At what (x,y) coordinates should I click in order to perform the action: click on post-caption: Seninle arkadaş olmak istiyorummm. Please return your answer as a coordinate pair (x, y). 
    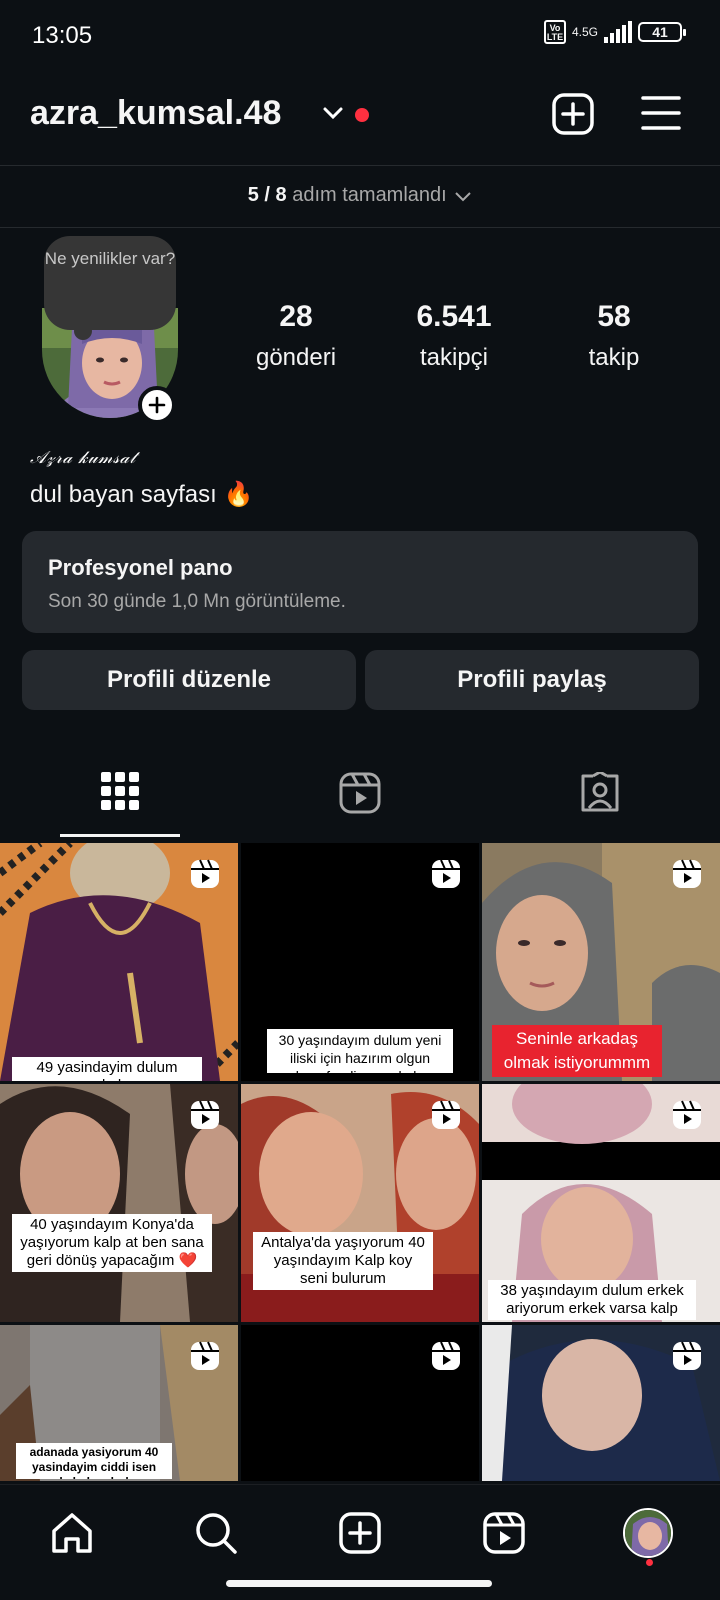
    Looking at the image, I should click on (577, 1051).